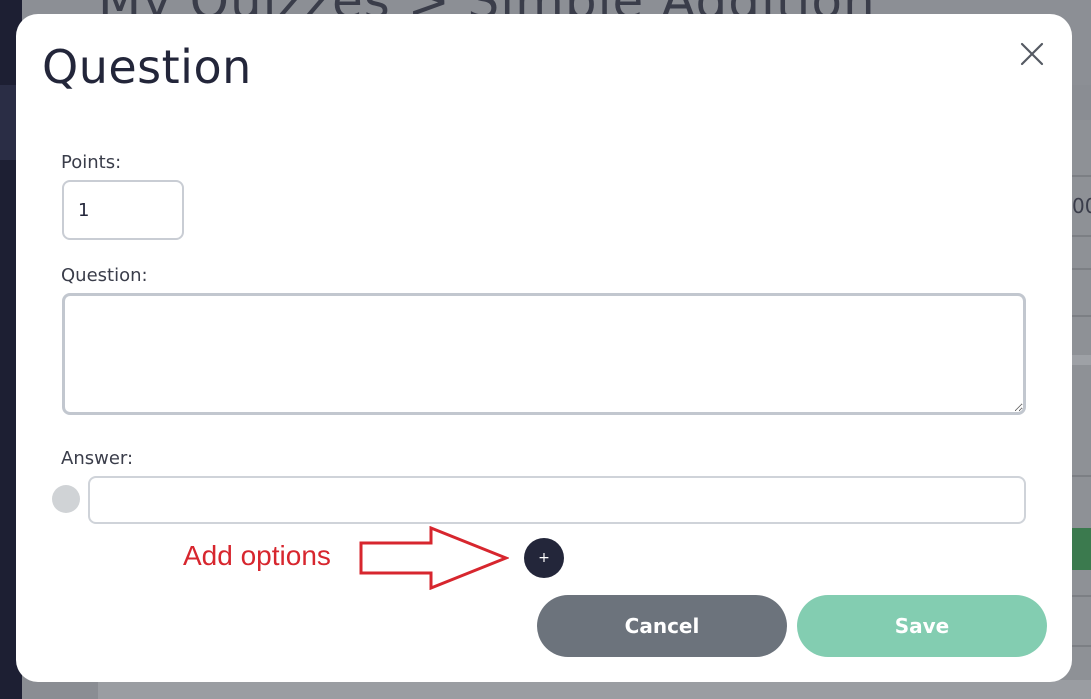 The width and height of the screenshot is (1091, 699). Describe the element at coordinates (922, 626) in the screenshot. I see `save-button: Save` at that location.